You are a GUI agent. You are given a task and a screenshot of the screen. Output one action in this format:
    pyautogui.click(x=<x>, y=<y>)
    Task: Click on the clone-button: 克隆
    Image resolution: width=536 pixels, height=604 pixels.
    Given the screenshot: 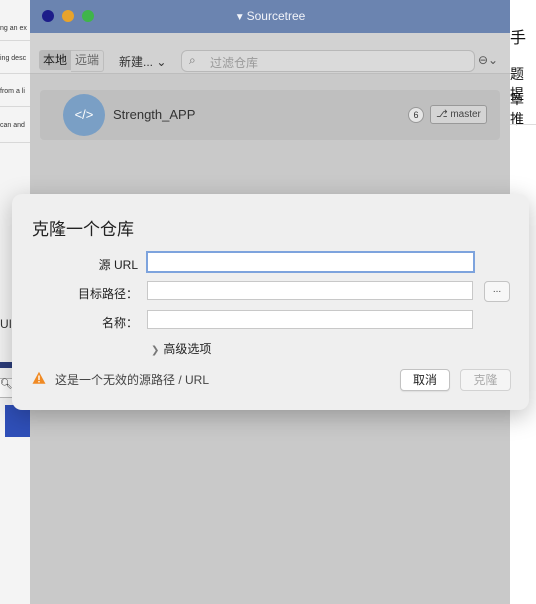 What is the action you would take?
    pyautogui.click(x=485, y=380)
    